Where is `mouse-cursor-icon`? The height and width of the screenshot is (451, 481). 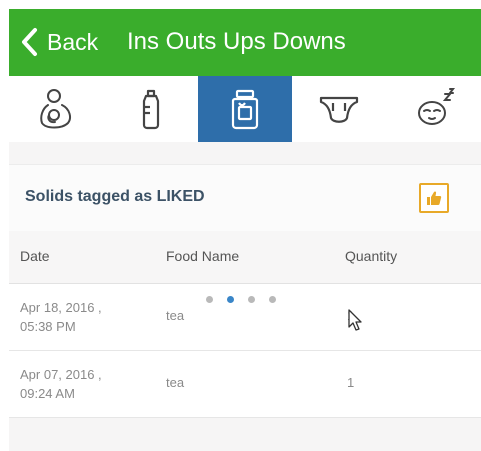 mouse-cursor-icon is located at coordinates (355, 320).